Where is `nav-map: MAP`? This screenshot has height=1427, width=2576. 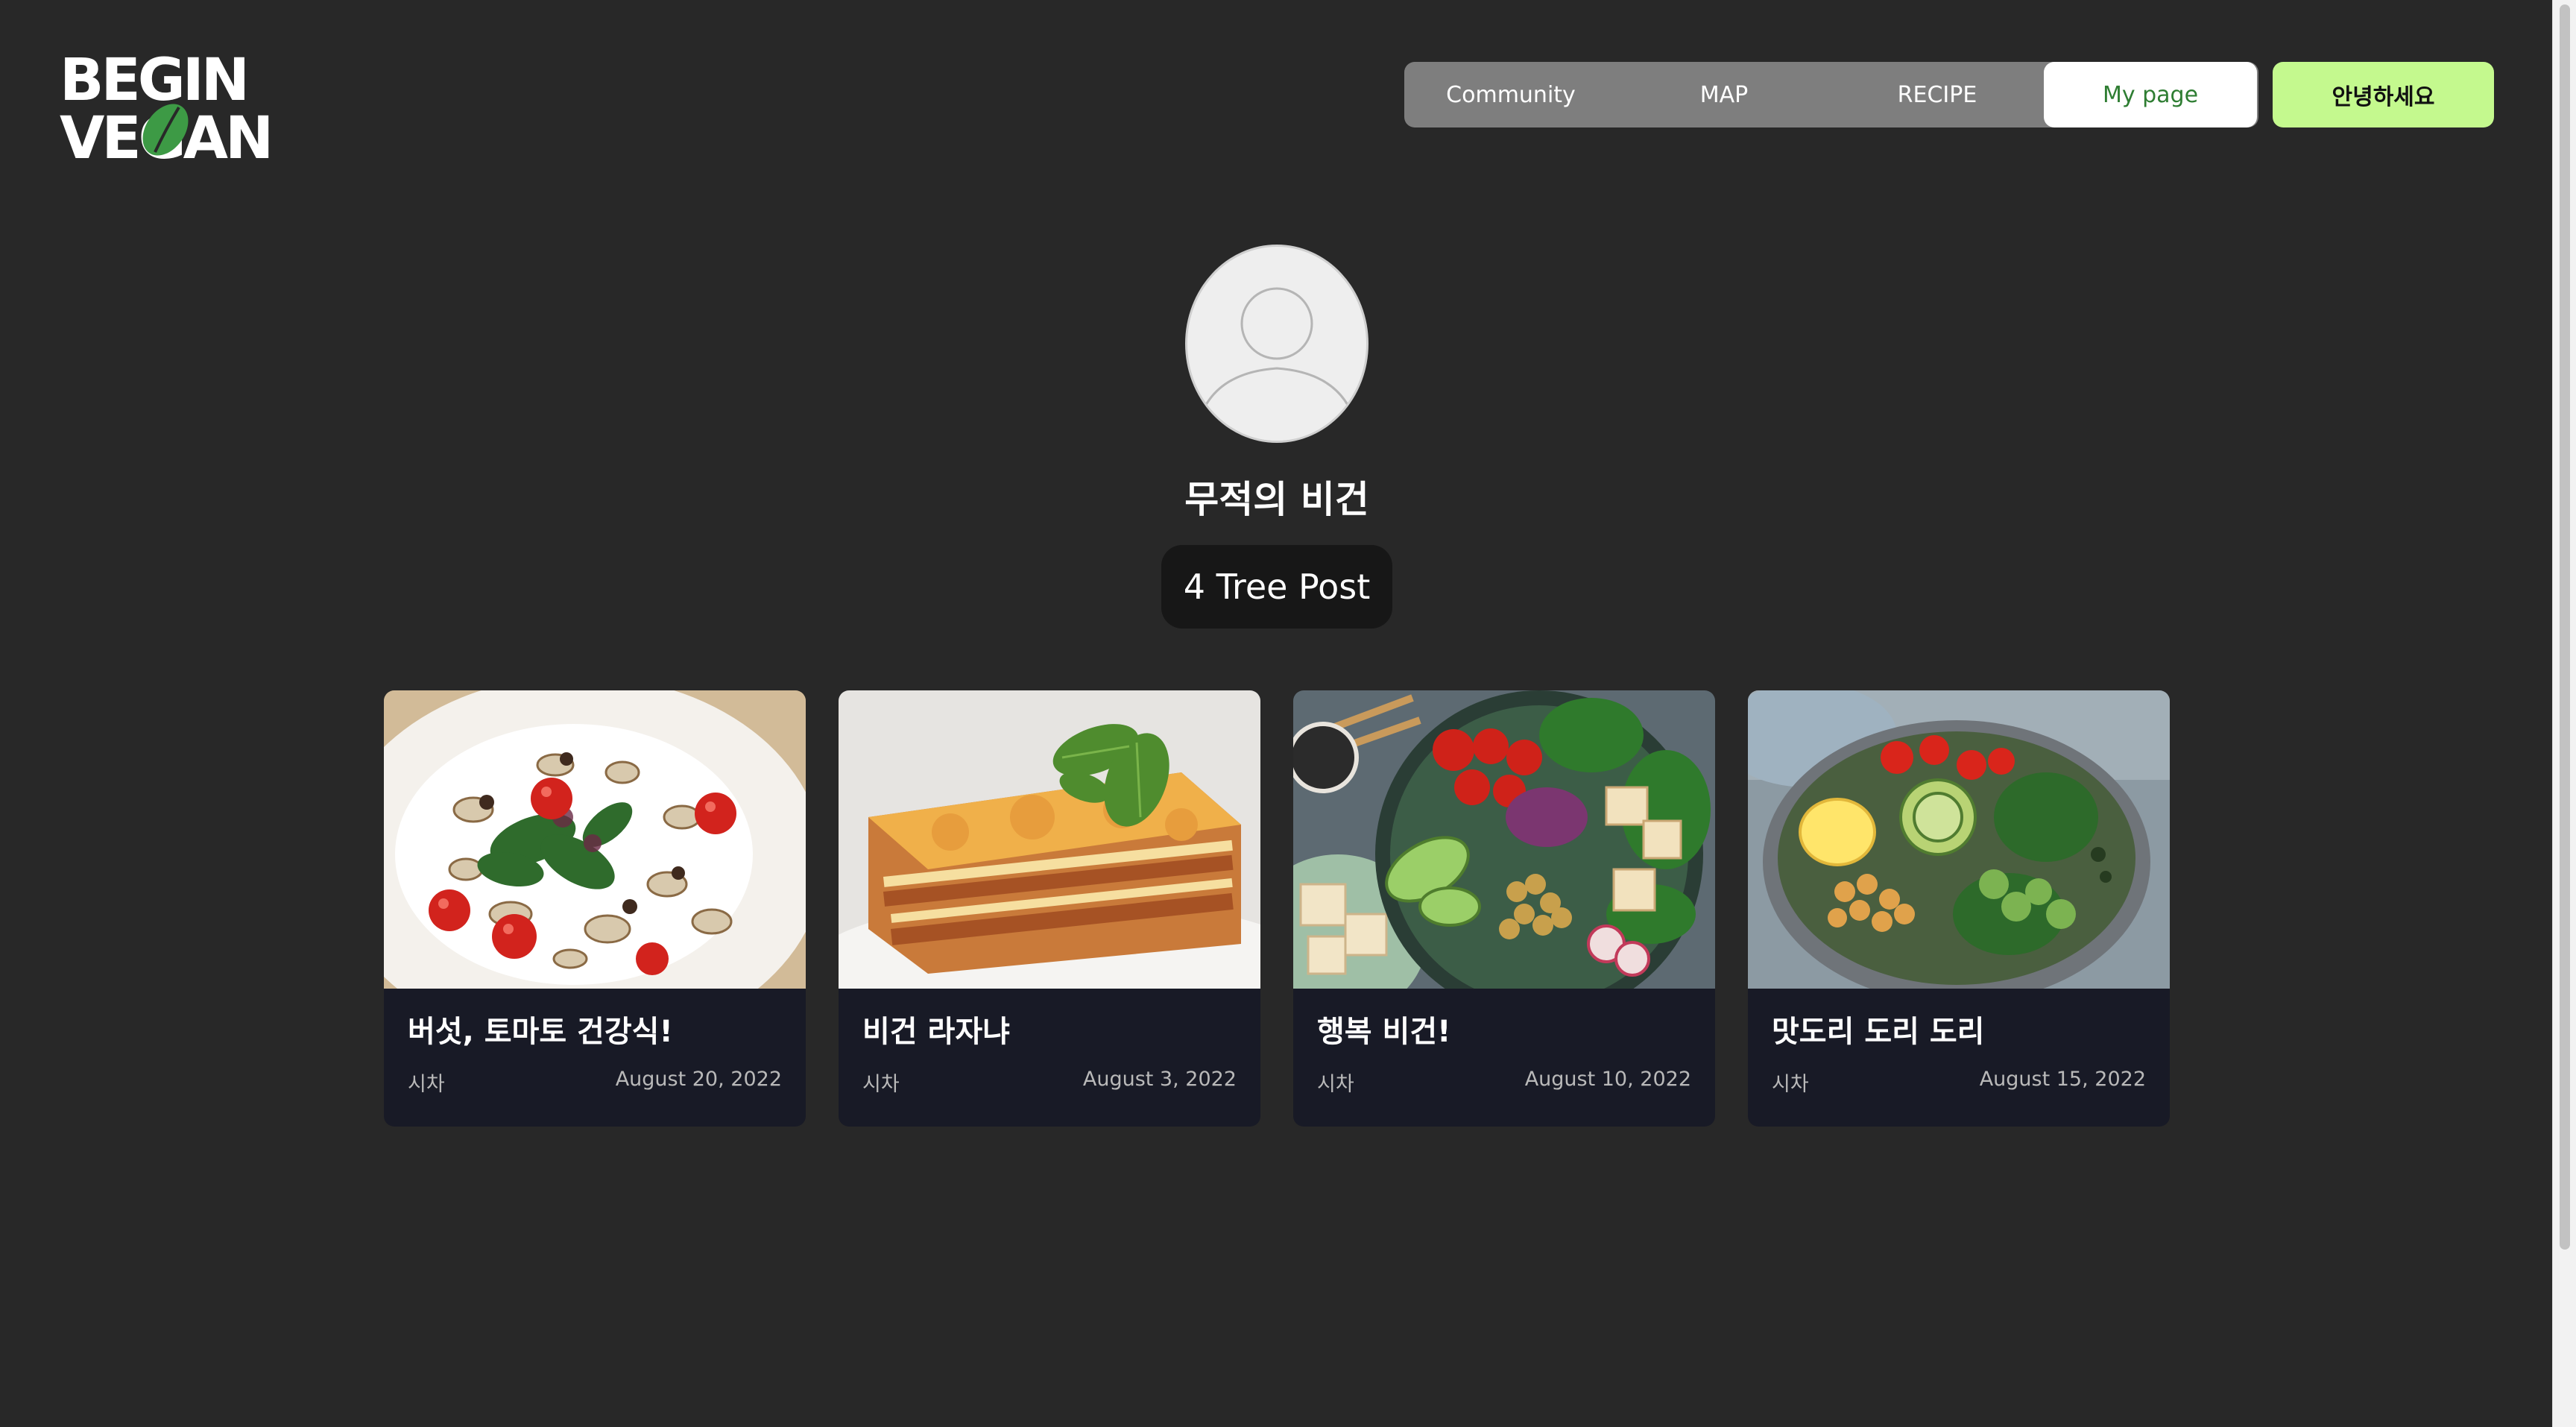
nav-map: MAP is located at coordinates (1724, 95).